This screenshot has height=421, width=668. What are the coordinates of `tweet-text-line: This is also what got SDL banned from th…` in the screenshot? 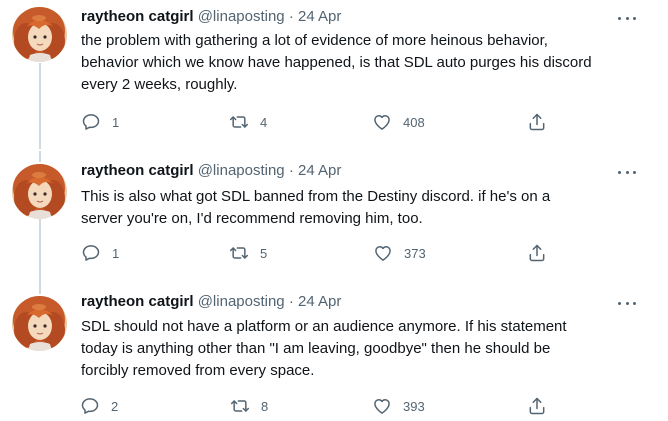 It's located at (316, 196).